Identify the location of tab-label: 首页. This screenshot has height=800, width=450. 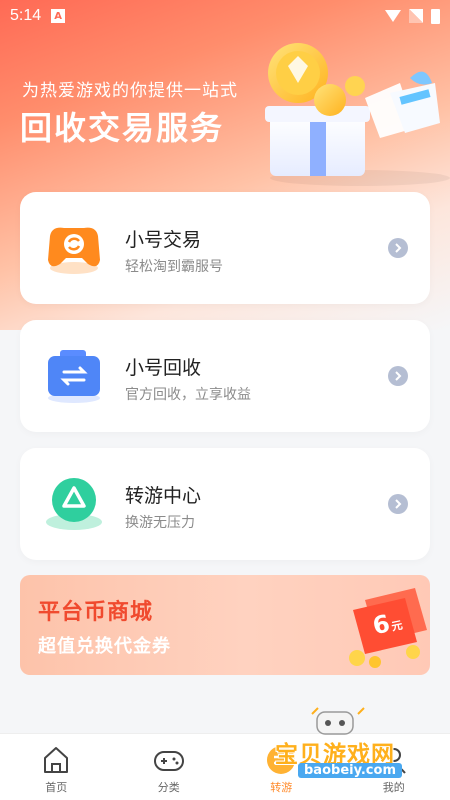
(56, 787).